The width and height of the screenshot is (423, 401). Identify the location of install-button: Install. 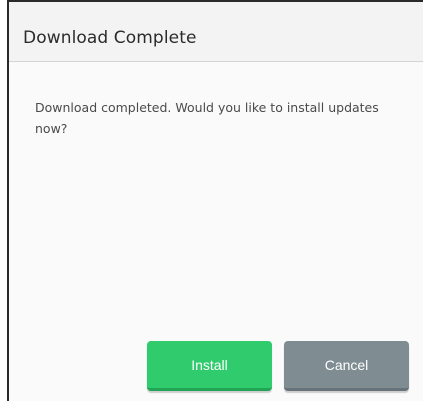
(209, 366).